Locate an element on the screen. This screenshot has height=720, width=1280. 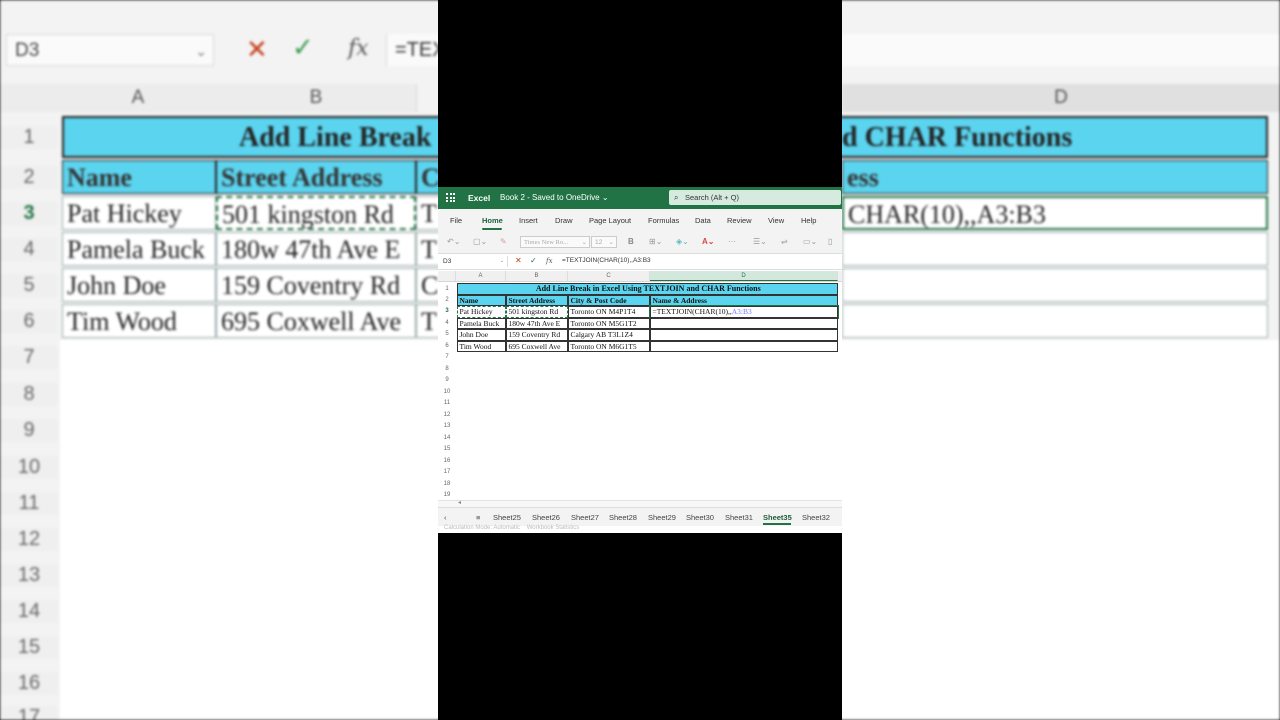
sheet-tab-28: Sheet28 is located at coordinates (623, 517).